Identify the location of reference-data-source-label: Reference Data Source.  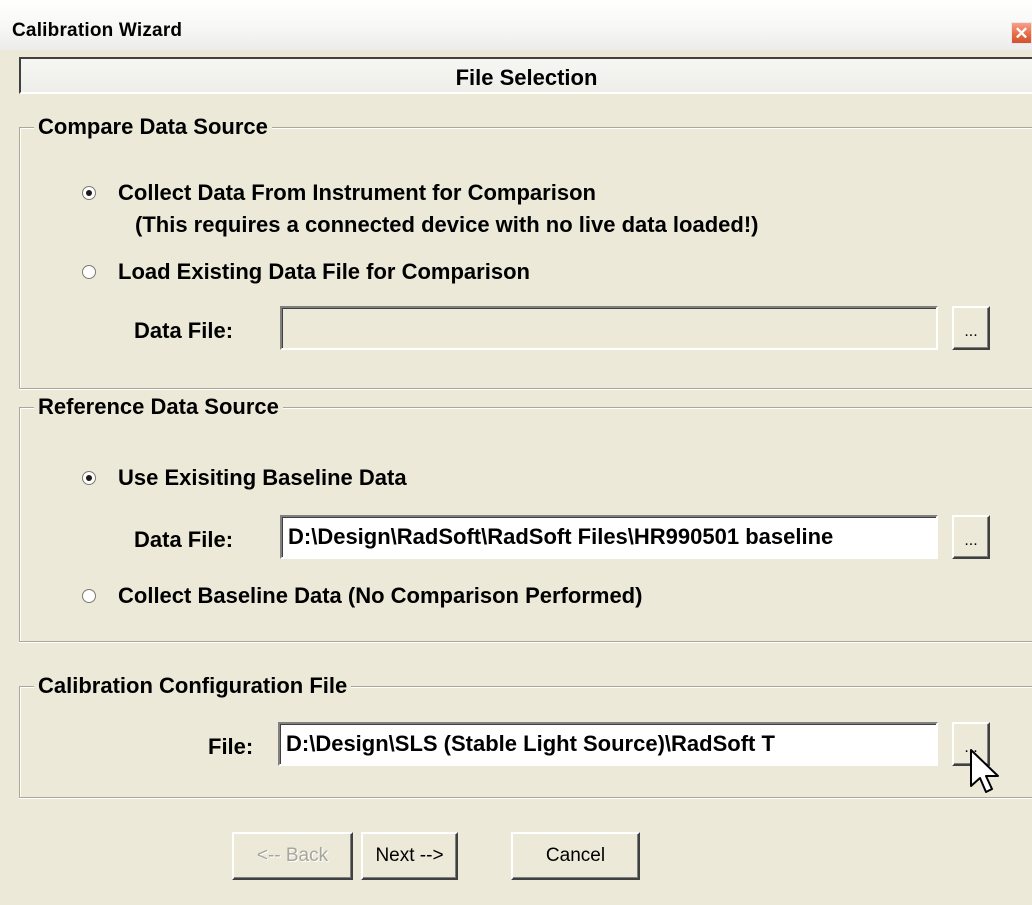
(158, 407).